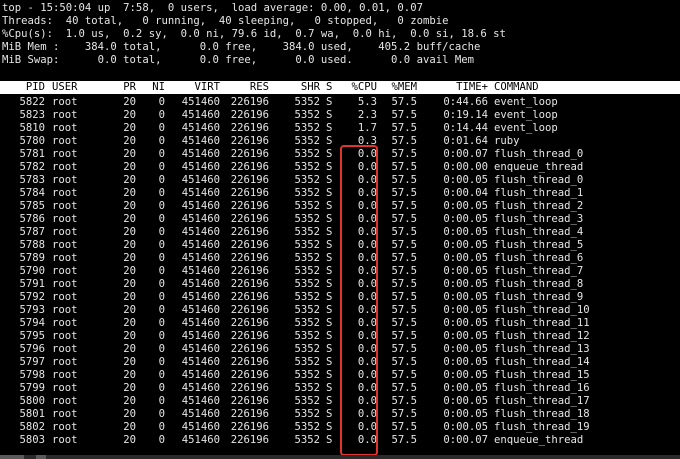 The height and width of the screenshot is (459, 680). What do you see at coordinates (542, 323) in the screenshot?
I see `cell-command: flush_thread_11` at bounding box center [542, 323].